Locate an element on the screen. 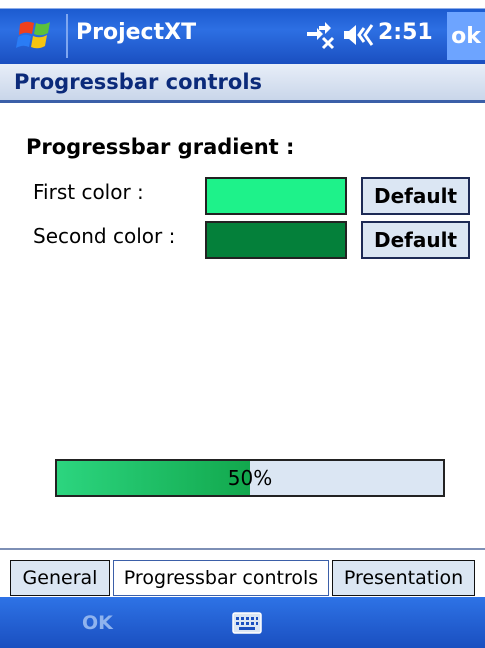 This screenshot has width=485, height=648. tab-presentation: Presentation is located at coordinates (403, 578).